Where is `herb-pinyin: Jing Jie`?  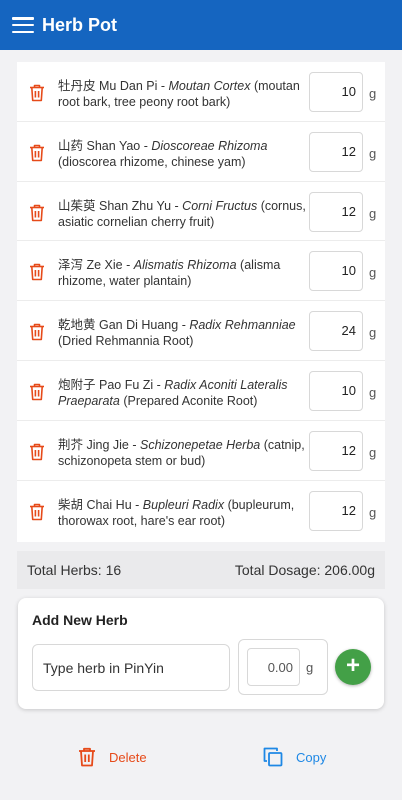 herb-pinyin: Jing Jie is located at coordinates (107, 444).